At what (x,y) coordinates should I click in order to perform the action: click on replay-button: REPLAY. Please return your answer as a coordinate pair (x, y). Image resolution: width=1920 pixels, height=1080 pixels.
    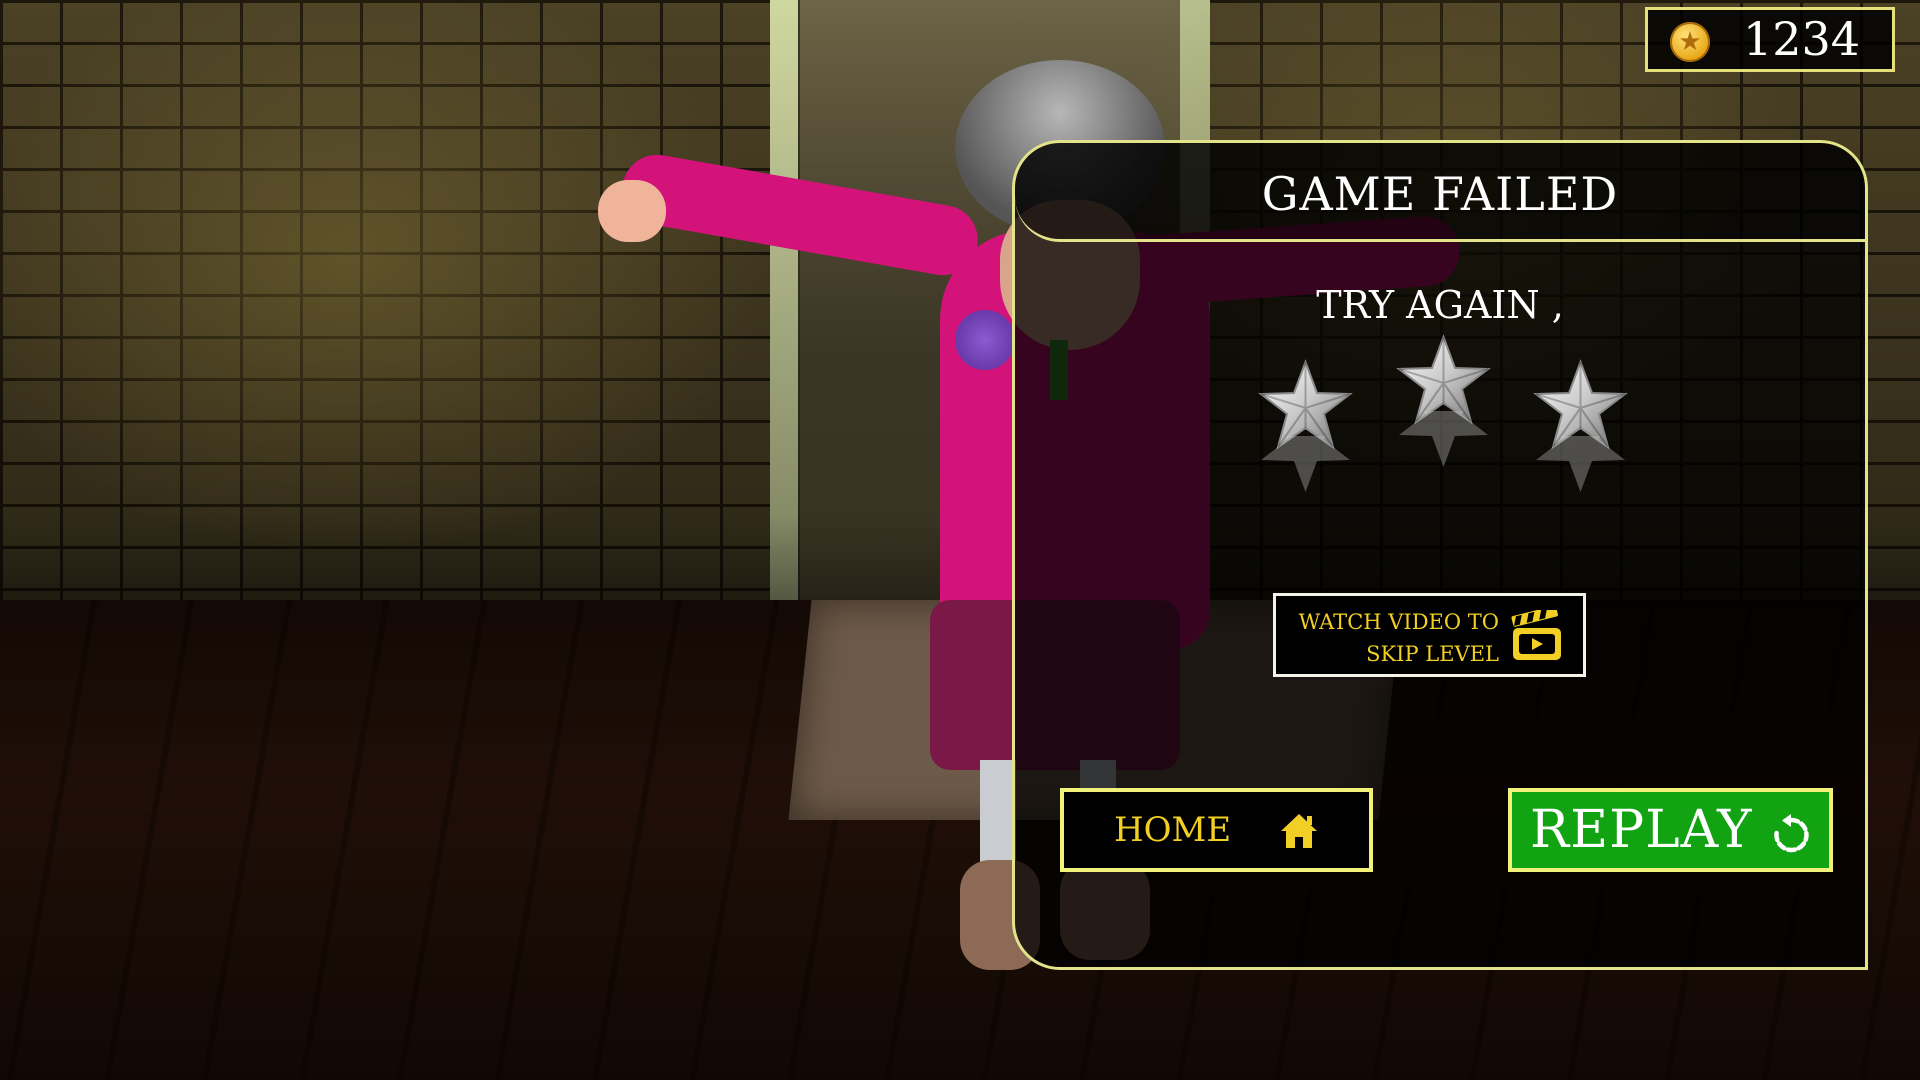
    Looking at the image, I should click on (1670, 830).